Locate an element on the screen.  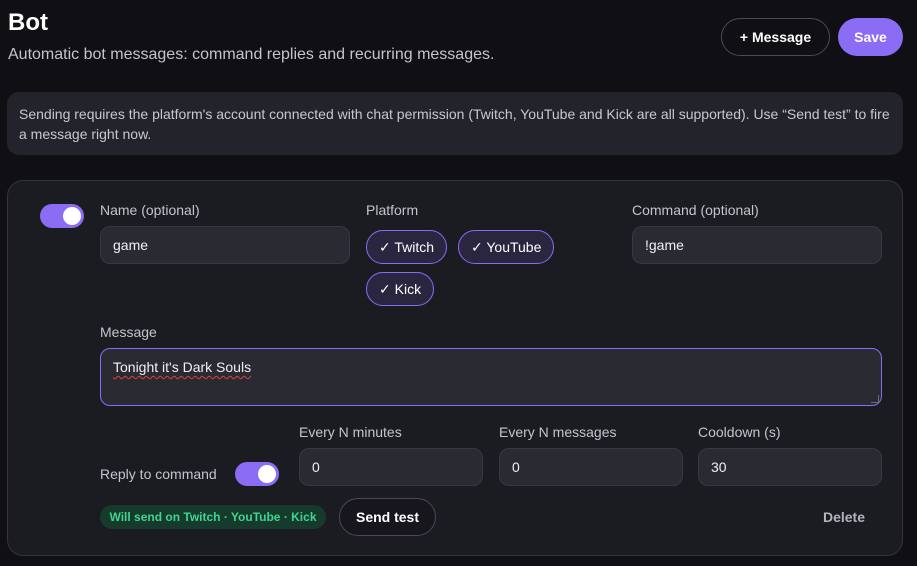
cooldown-input: 30 is located at coordinates (790, 467).